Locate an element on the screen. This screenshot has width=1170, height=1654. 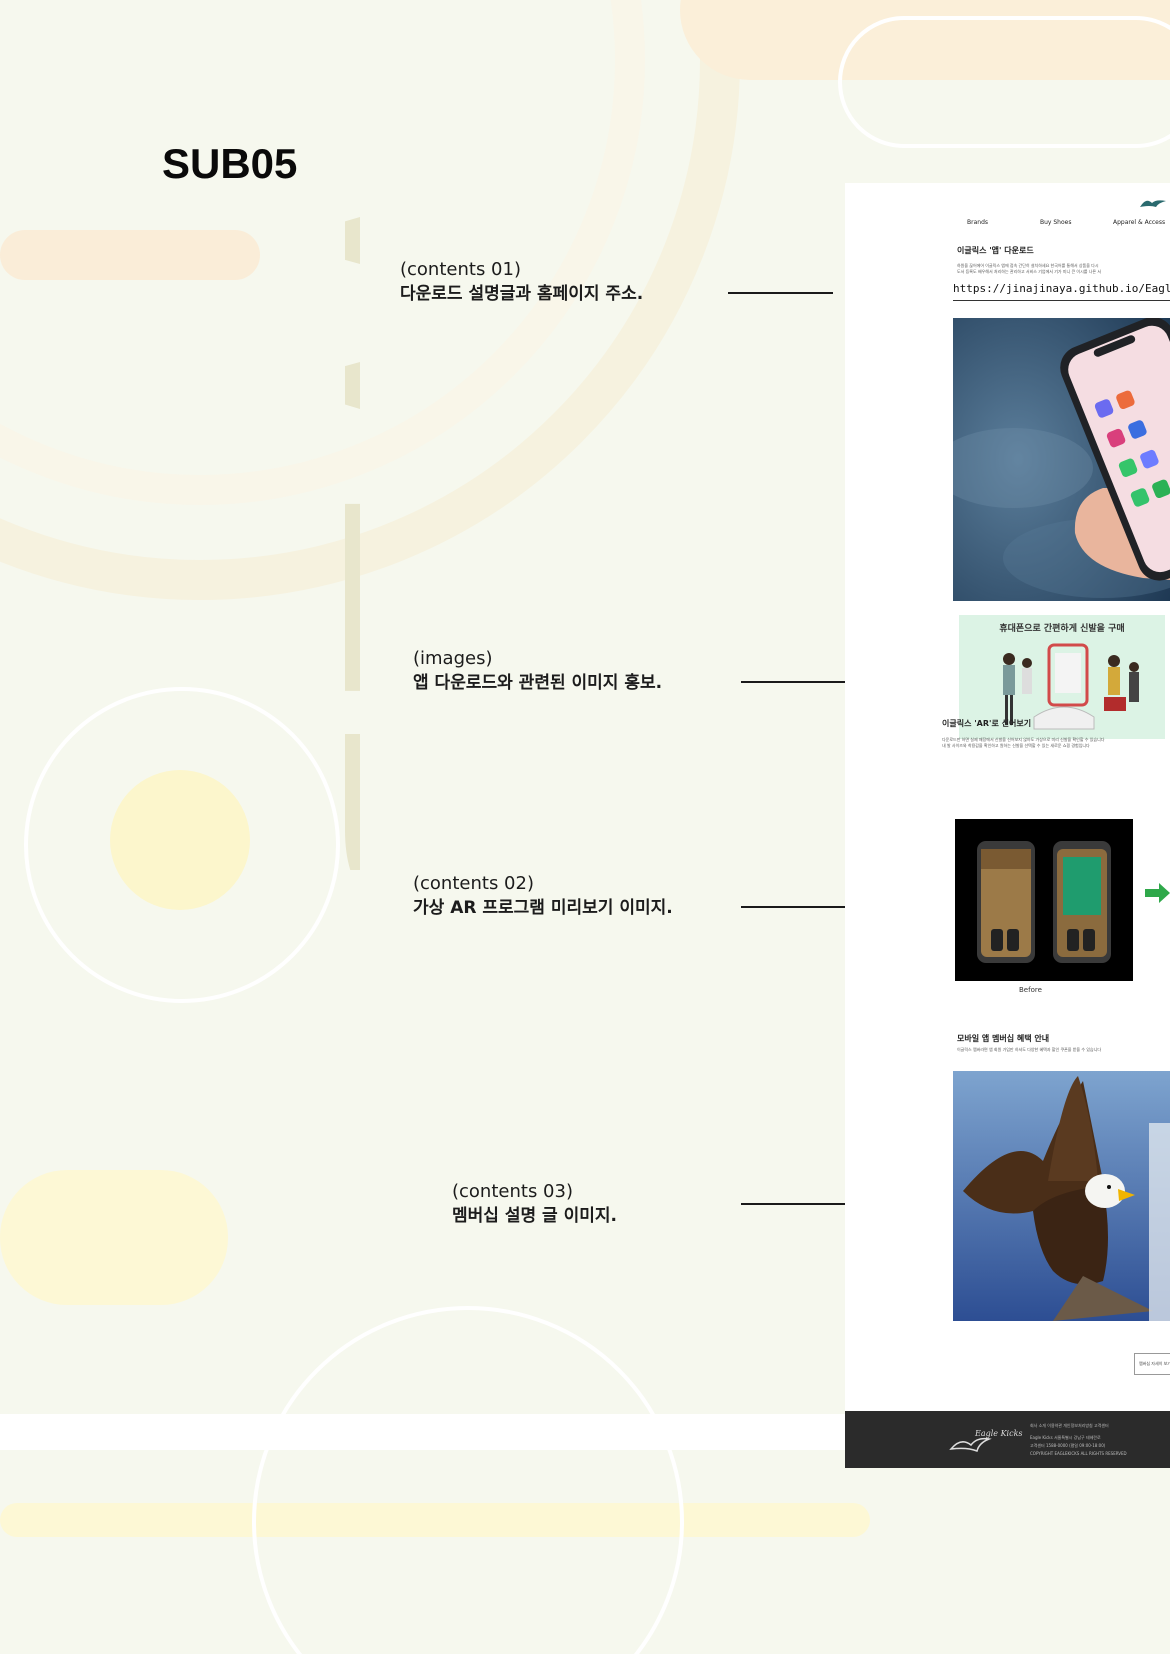
ar-phones-illustration is located at coordinates (1044, 902).